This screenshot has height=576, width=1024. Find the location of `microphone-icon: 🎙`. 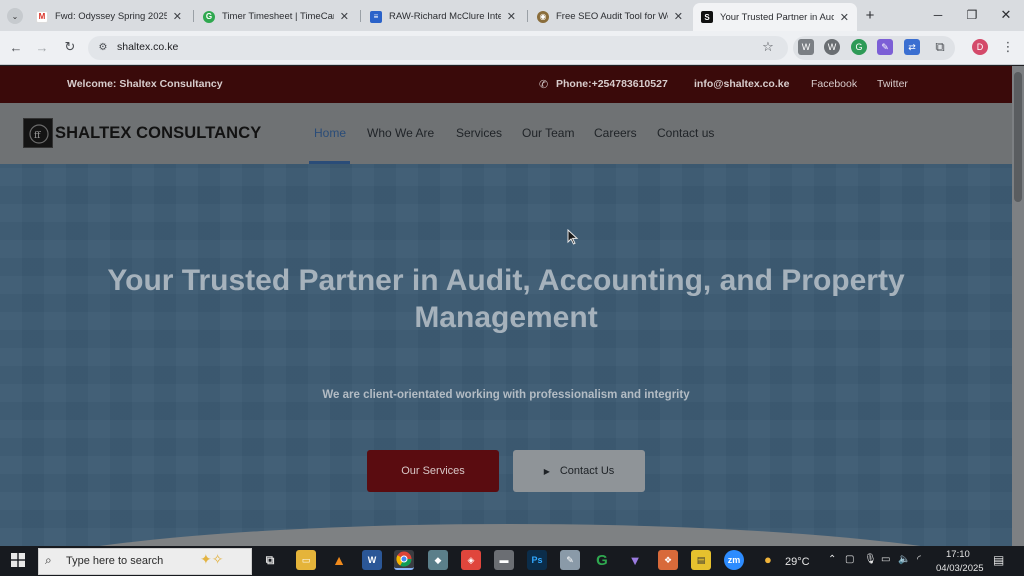

microphone-icon: 🎙 is located at coordinates (870, 559).